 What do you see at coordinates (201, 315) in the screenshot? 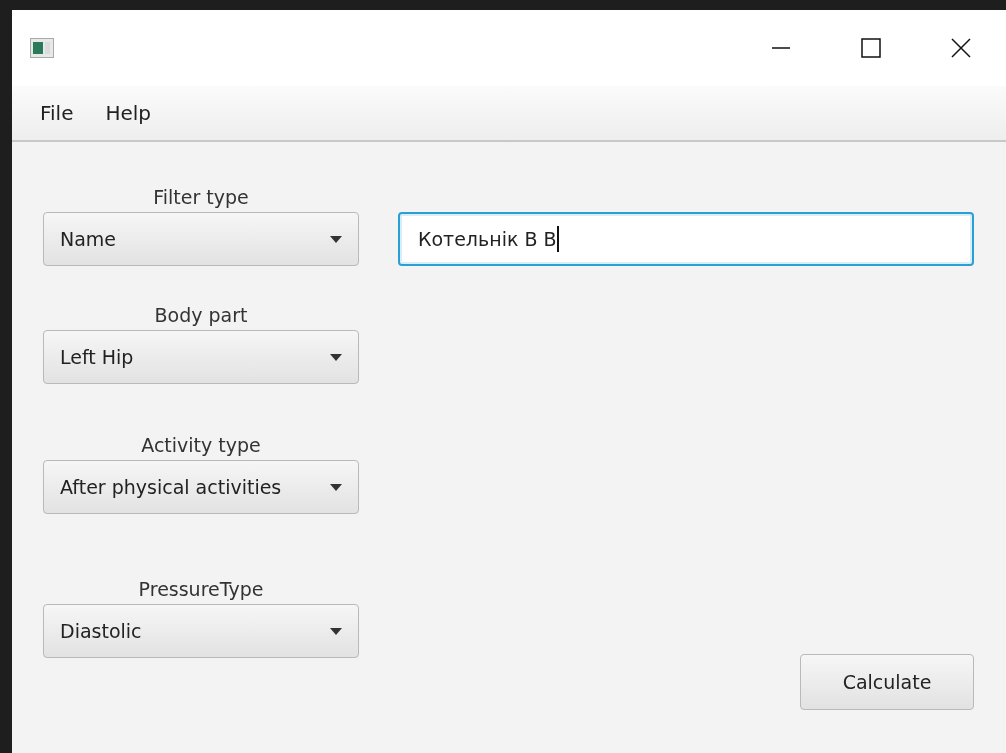
I see `dropdown-label: Body part` at bounding box center [201, 315].